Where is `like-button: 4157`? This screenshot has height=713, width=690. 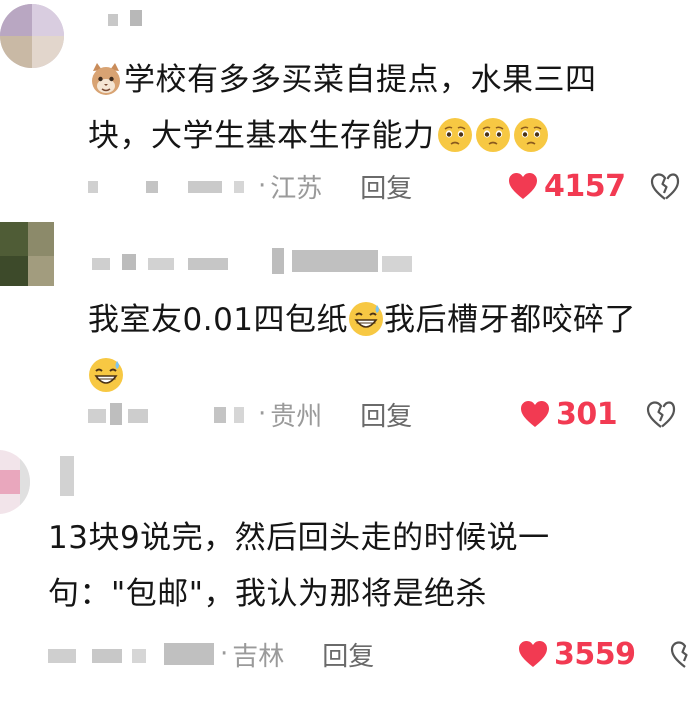 like-button: 4157 is located at coordinates (567, 186).